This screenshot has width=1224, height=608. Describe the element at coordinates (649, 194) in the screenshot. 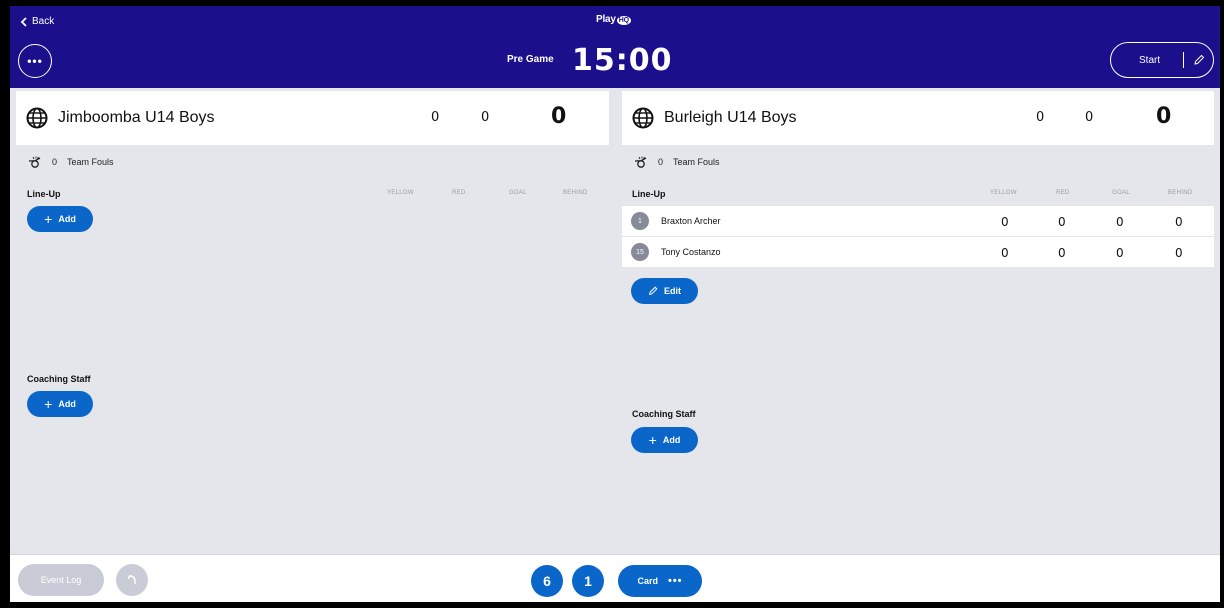

I see `away-lineup-label: Line-Up` at that location.